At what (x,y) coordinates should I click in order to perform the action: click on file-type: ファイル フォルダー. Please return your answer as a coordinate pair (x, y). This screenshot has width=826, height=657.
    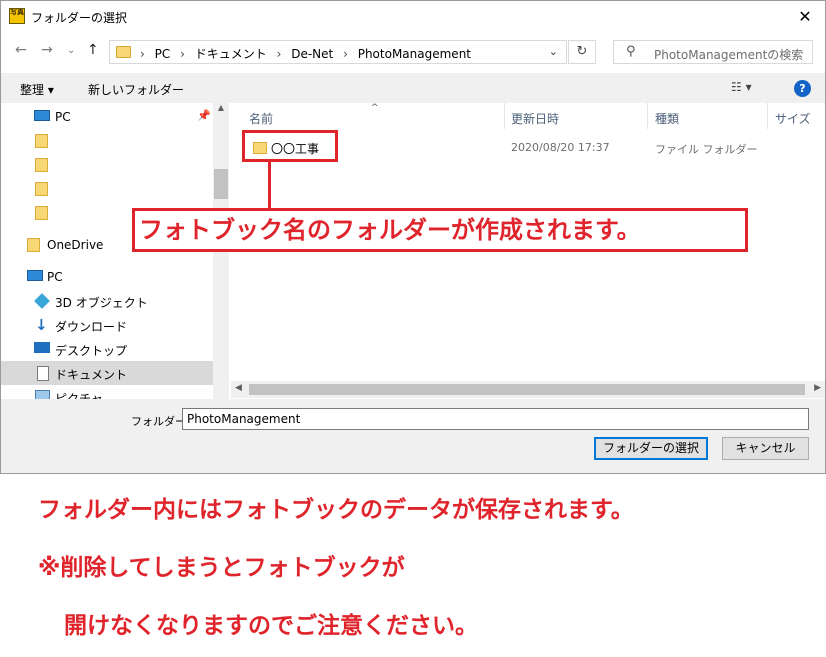
    Looking at the image, I should click on (706, 149).